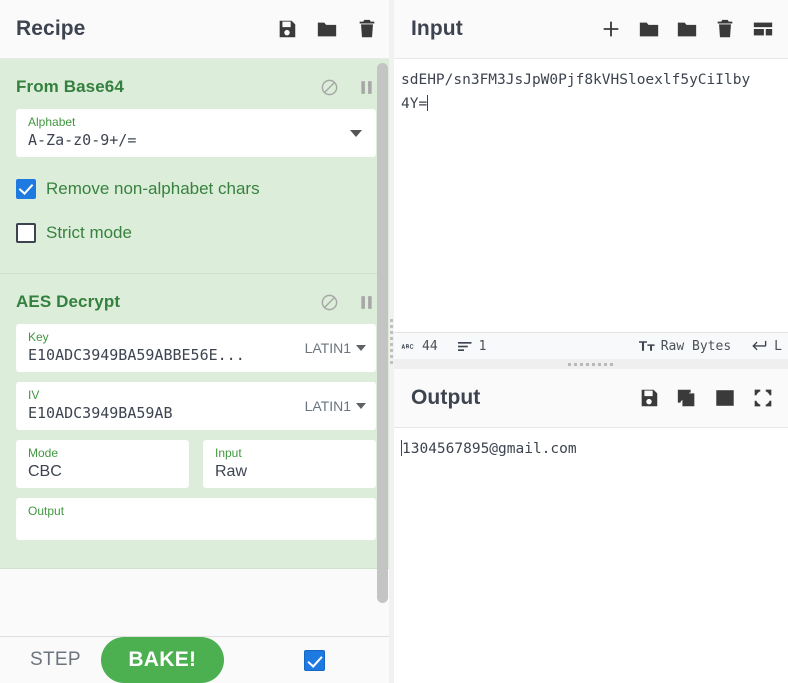 The width and height of the screenshot is (788, 683). Describe the element at coordinates (51, 28) in the screenshot. I see `recipe-title: Recipe` at that location.